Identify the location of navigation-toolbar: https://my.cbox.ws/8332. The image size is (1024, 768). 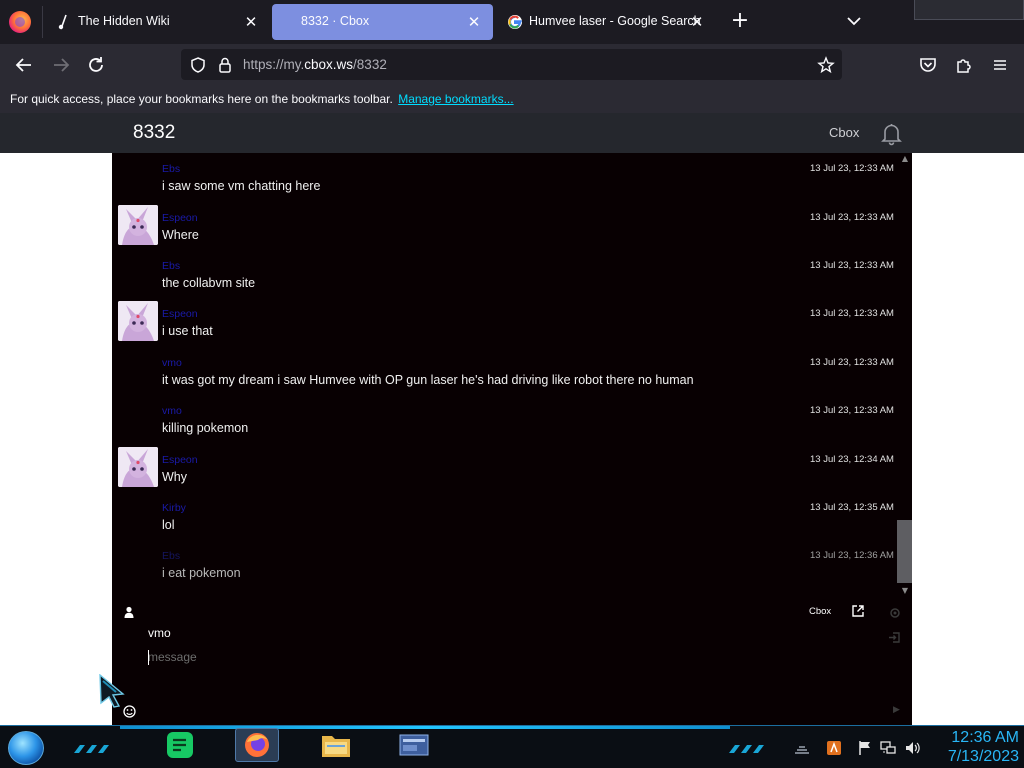
(512, 65).